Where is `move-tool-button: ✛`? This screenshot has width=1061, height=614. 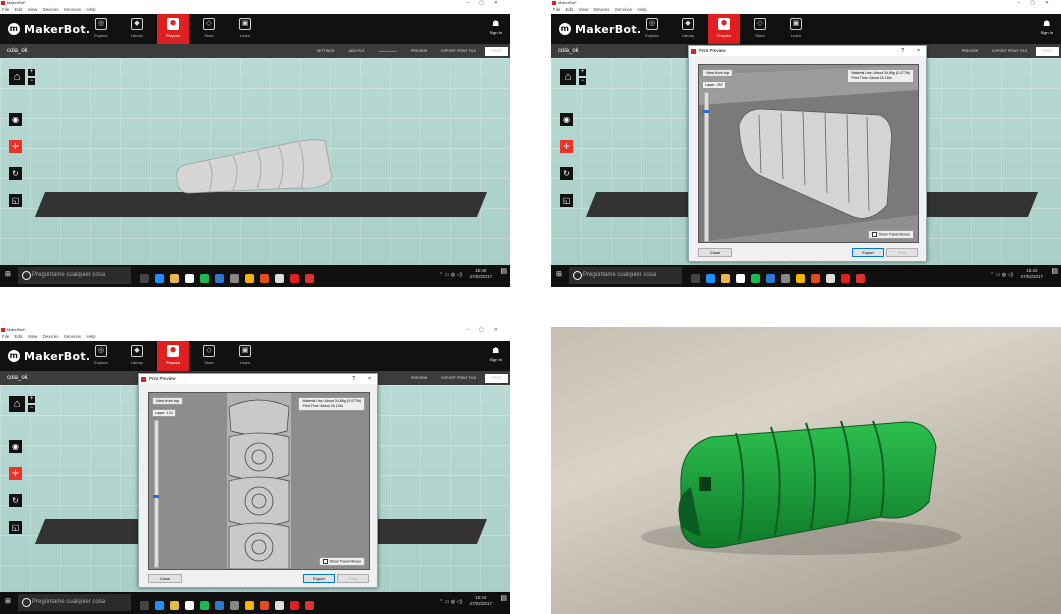
move-tool-button: ✛ is located at coordinates (566, 146).